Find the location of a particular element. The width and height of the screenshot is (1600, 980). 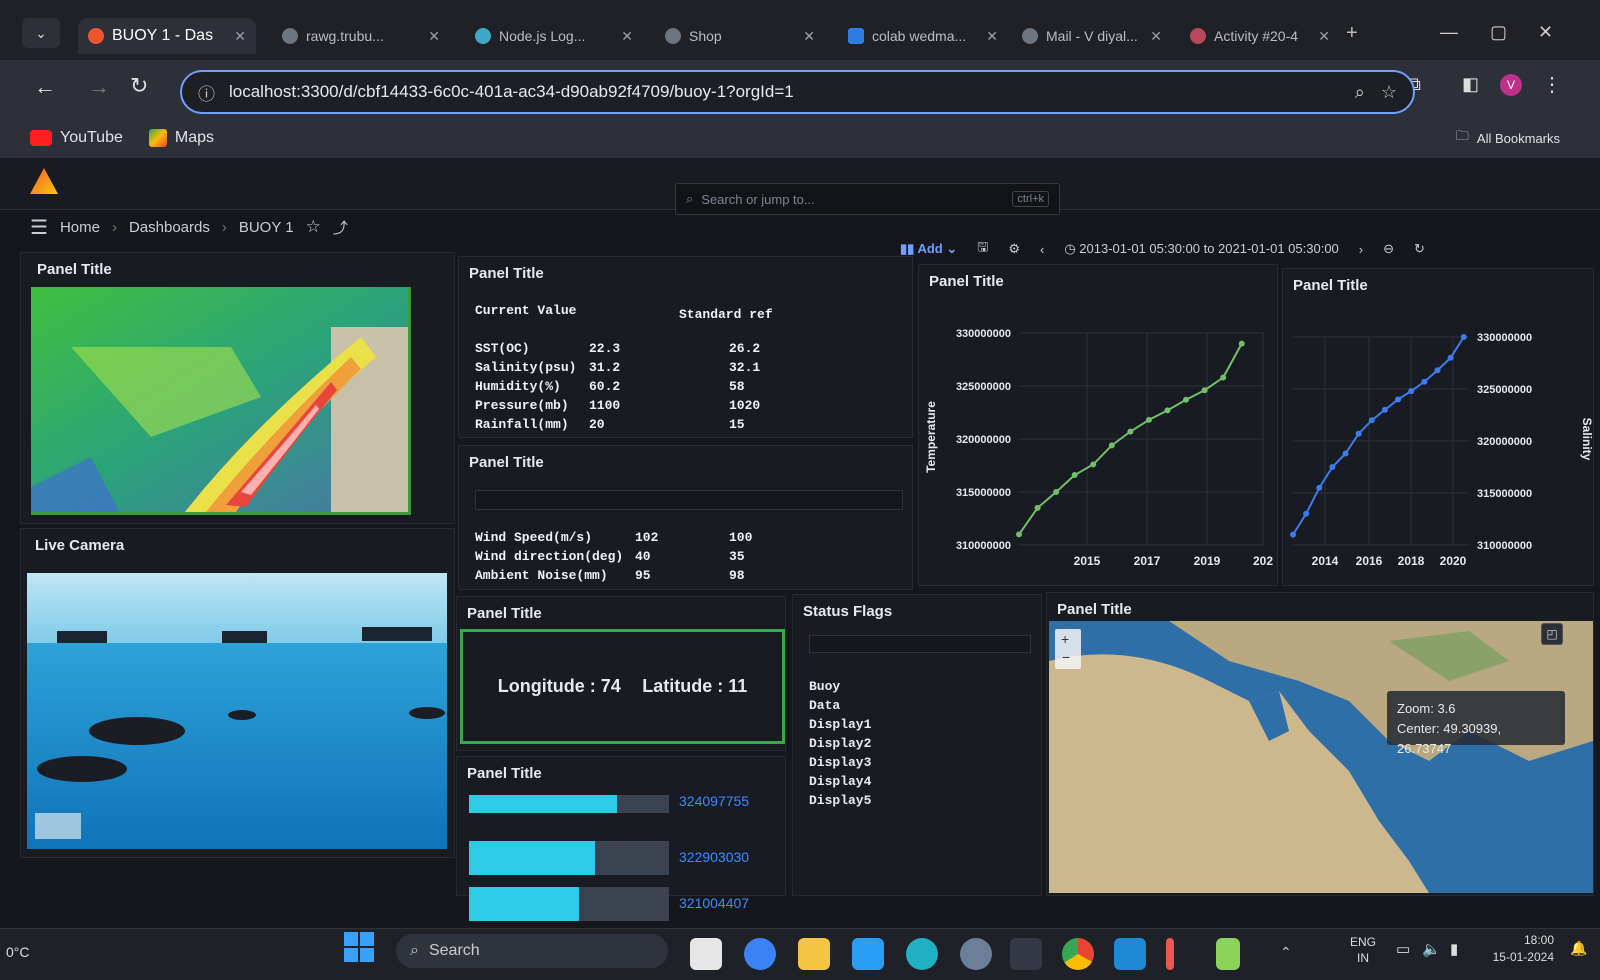

breadcrumb-dashboard-name: BUOY 1 is located at coordinates (266, 227).